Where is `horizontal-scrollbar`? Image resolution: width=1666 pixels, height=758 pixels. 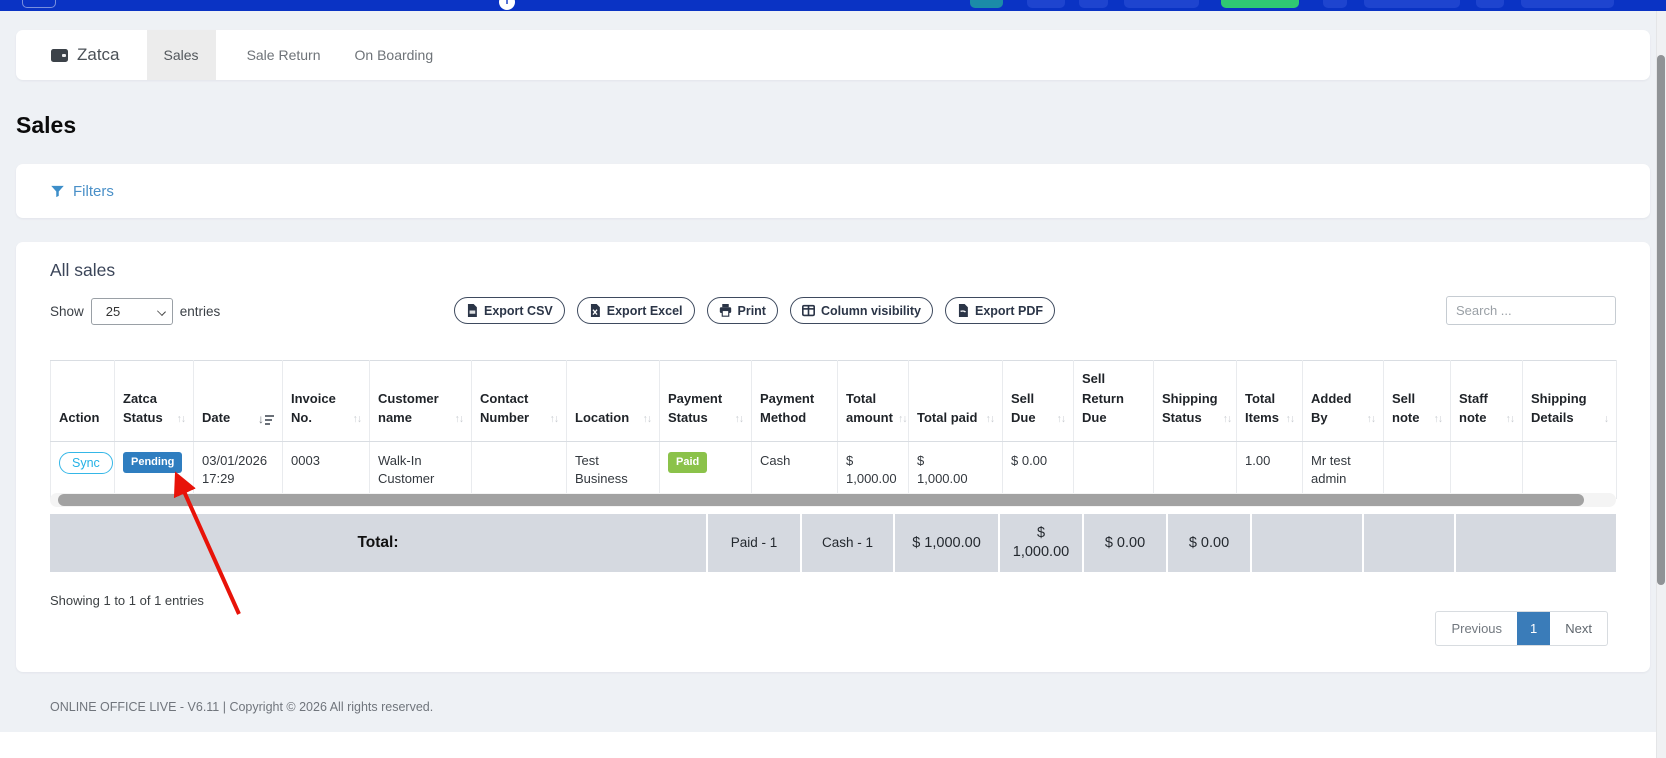
horizontal-scrollbar is located at coordinates (833, 500).